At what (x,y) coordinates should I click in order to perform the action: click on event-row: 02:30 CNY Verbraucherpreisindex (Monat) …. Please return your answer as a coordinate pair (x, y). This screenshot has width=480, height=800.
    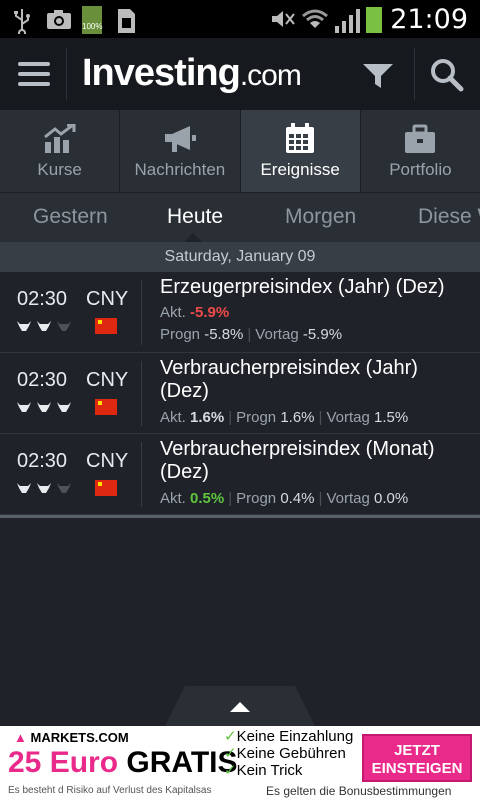
    Looking at the image, I should click on (240, 474).